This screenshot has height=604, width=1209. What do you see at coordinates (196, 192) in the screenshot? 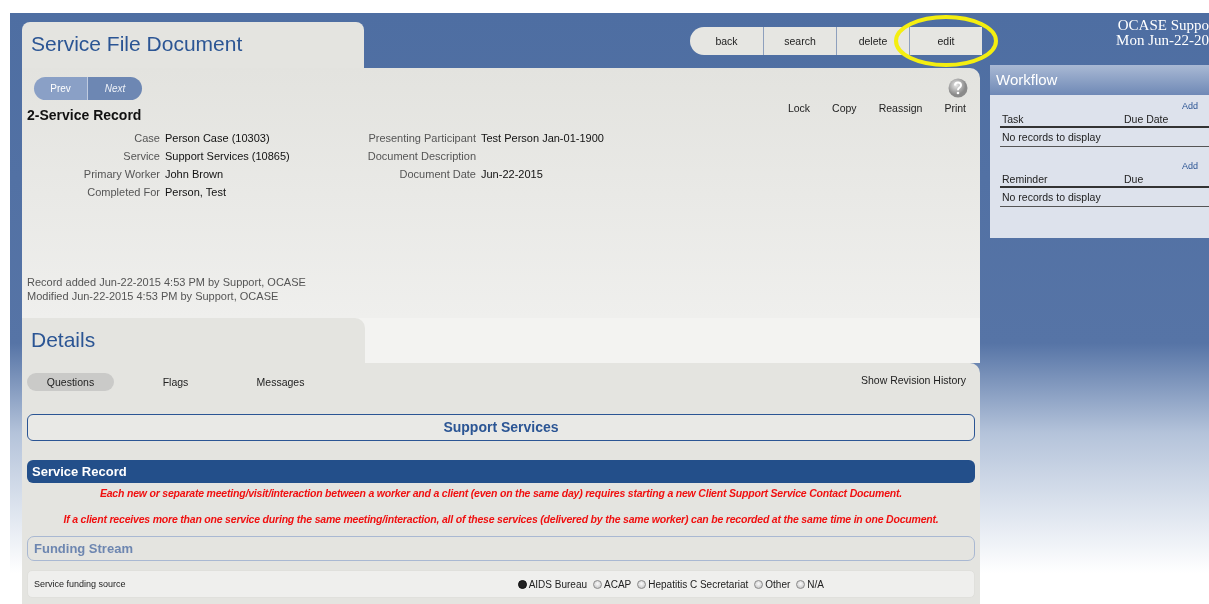
I see `field-value: Person, Test` at bounding box center [196, 192].